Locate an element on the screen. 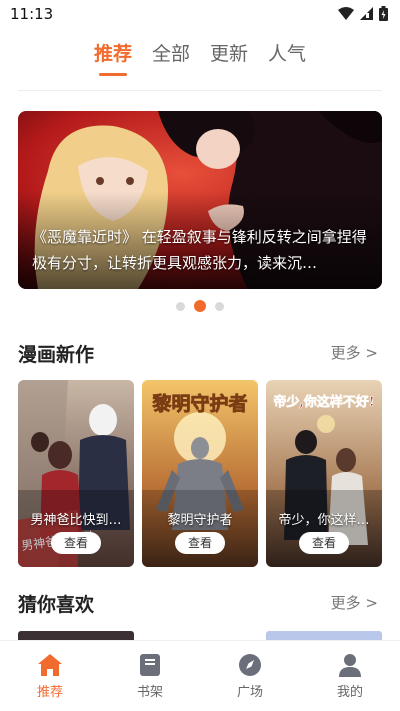  tabs-divider is located at coordinates (200, 90).